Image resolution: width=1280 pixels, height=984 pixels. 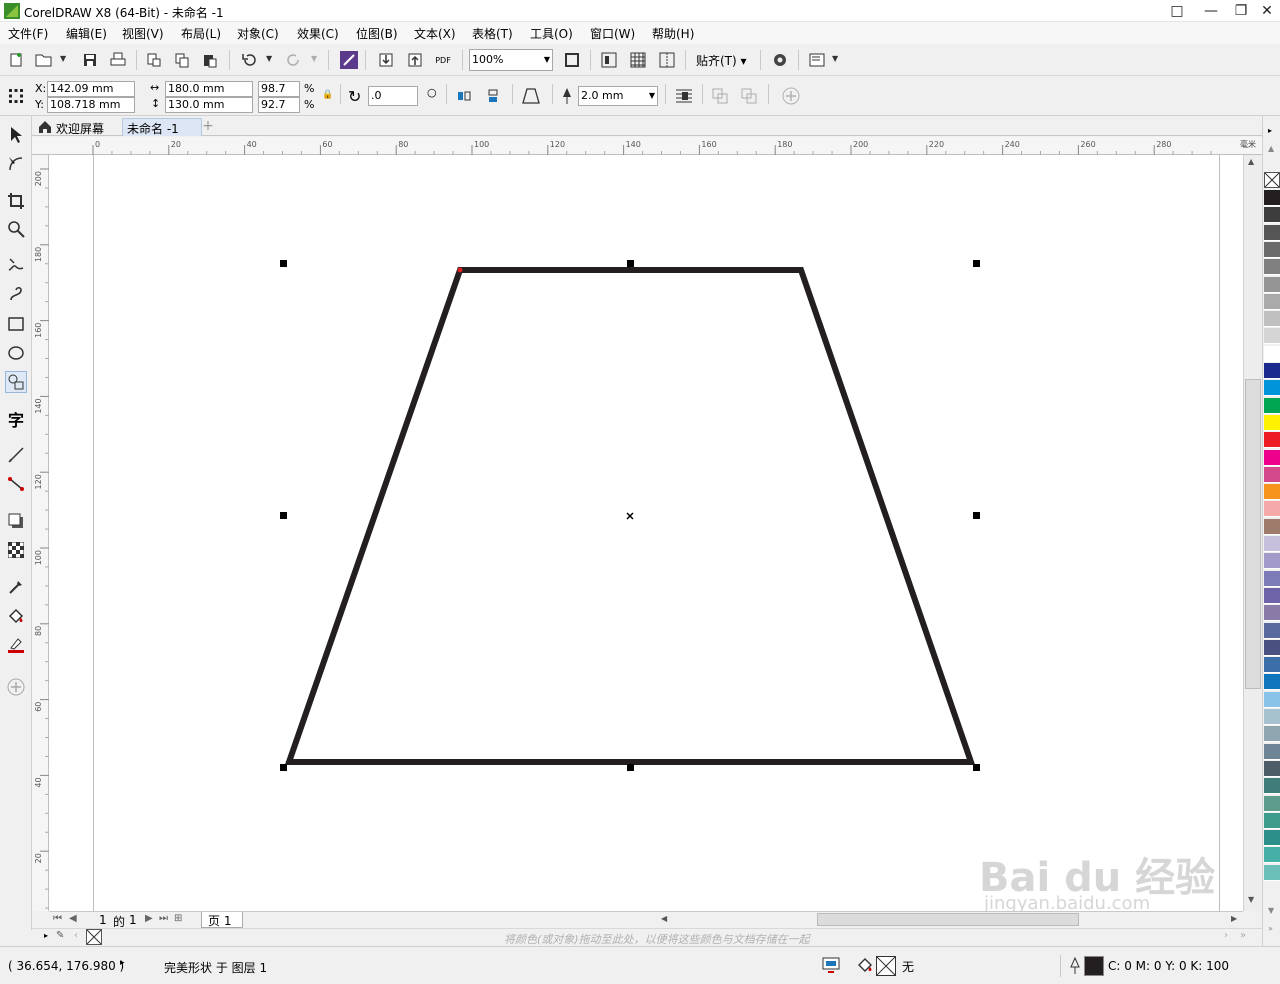 What do you see at coordinates (1234, 918) in the screenshot?
I see `scroll-right-icon: ▶` at bounding box center [1234, 918].